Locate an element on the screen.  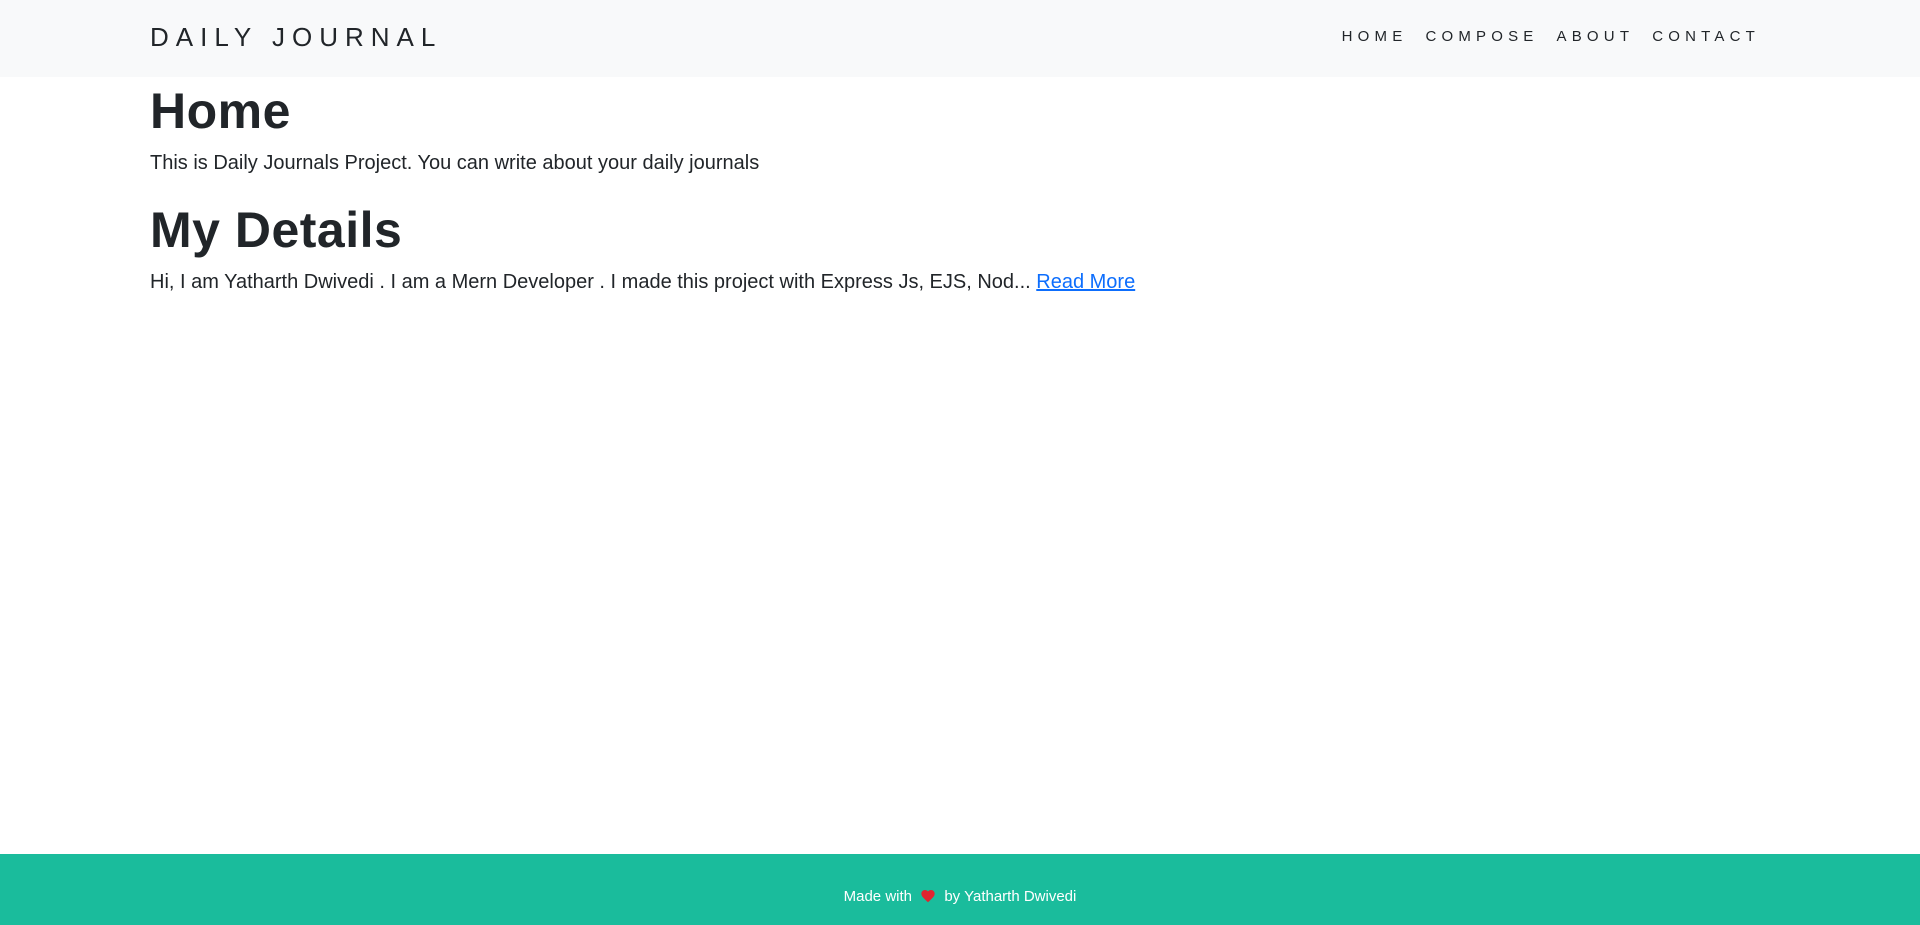
nav-home-link: HOME is located at coordinates (1375, 37).